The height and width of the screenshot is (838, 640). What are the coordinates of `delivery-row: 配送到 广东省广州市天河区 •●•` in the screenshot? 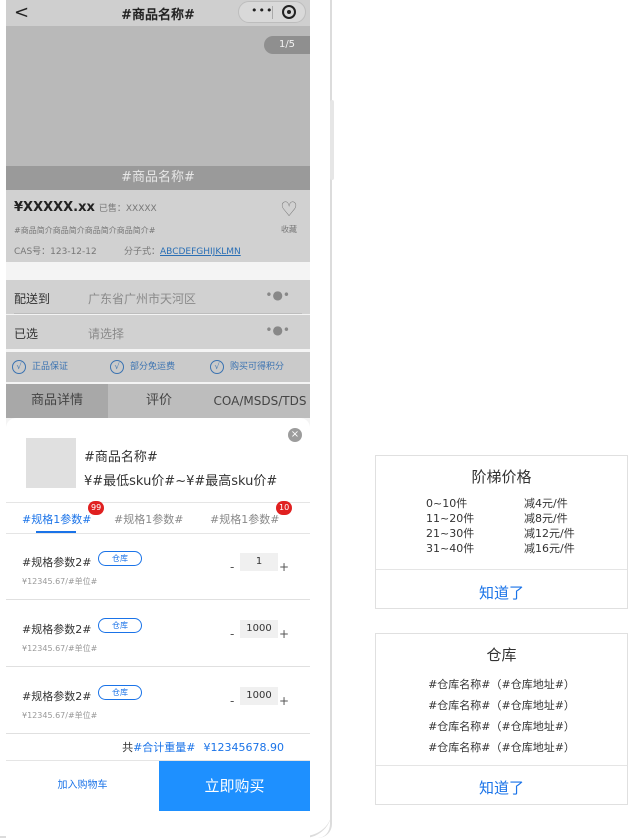 It's located at (158, 297).